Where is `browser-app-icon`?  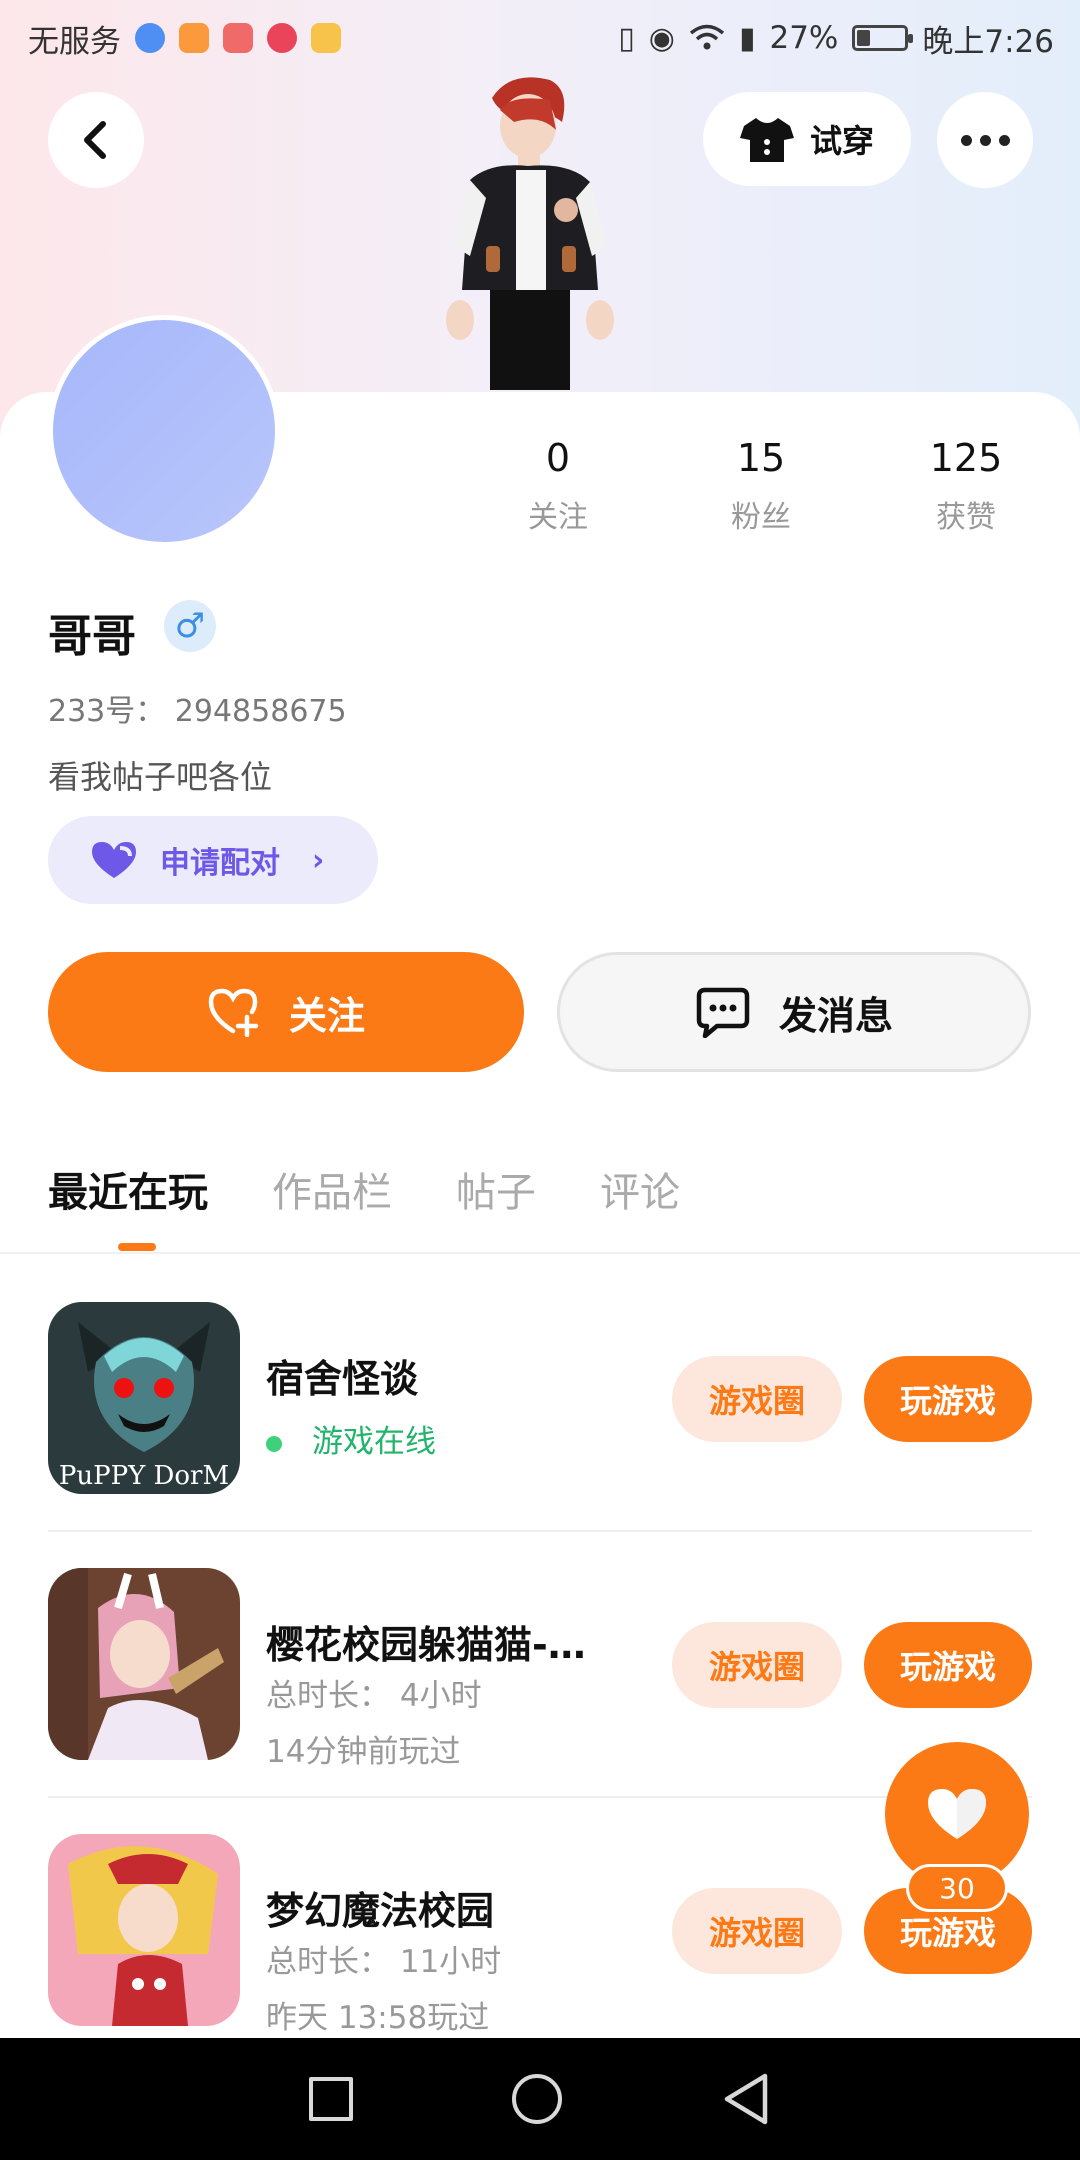 browser-app-icon is located at coordinates (150, 38).